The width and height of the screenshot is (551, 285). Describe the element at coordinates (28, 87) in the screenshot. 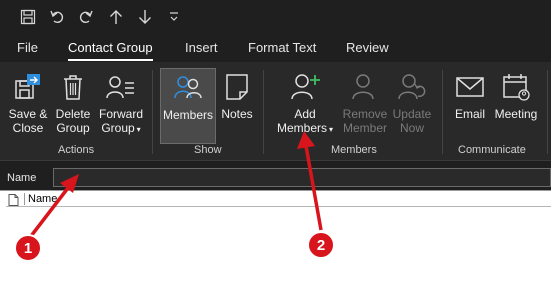

I see `save-close-icon` at that location.